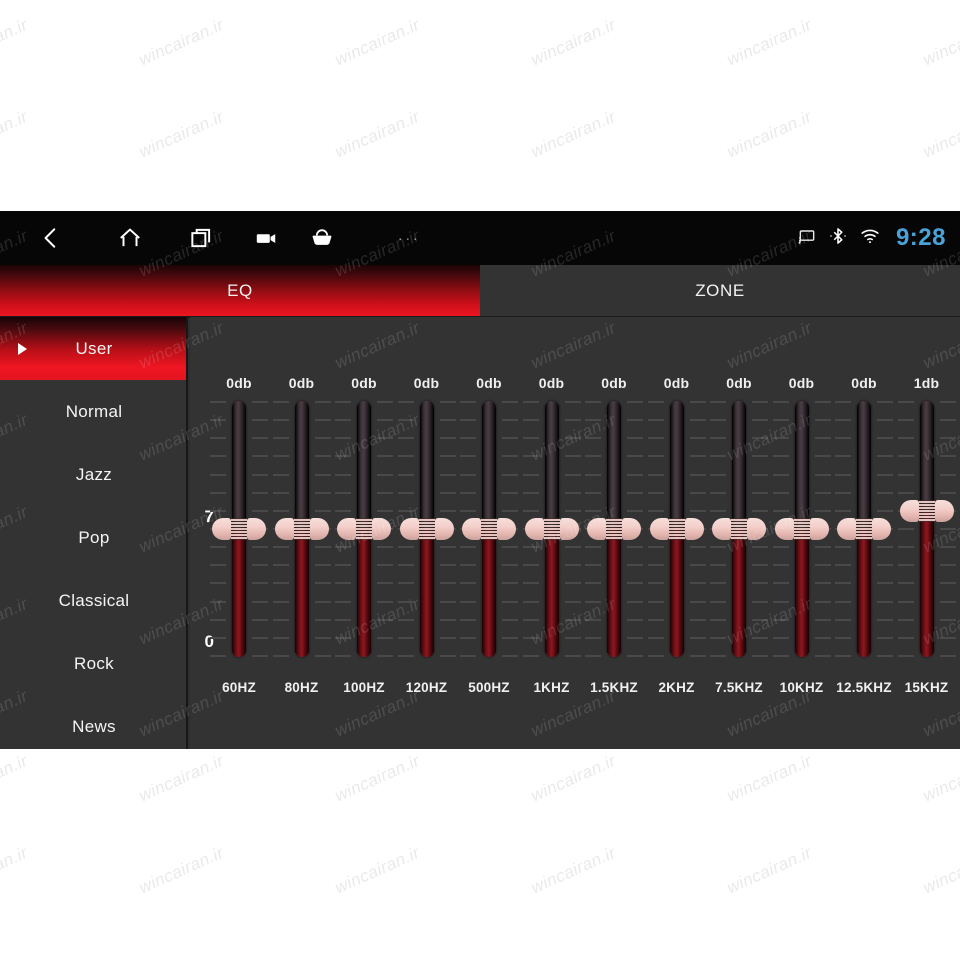  I want to click on eq-band-frequency: 15KHZ, so click(926, 687).